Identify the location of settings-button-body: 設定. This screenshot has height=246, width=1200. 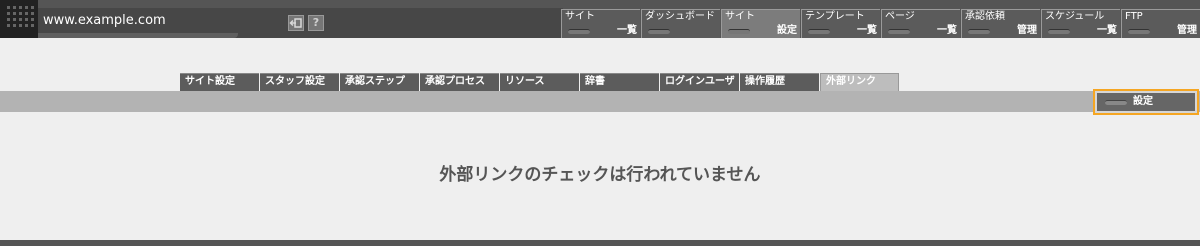
(1146, 102).